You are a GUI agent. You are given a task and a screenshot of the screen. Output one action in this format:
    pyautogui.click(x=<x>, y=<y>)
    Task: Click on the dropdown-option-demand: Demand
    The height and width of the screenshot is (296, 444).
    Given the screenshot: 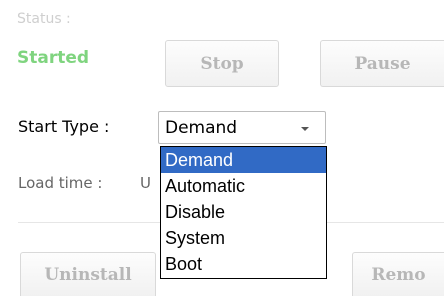 What is the action you would take?
    pyautogui.click(x=243, y=160)
    